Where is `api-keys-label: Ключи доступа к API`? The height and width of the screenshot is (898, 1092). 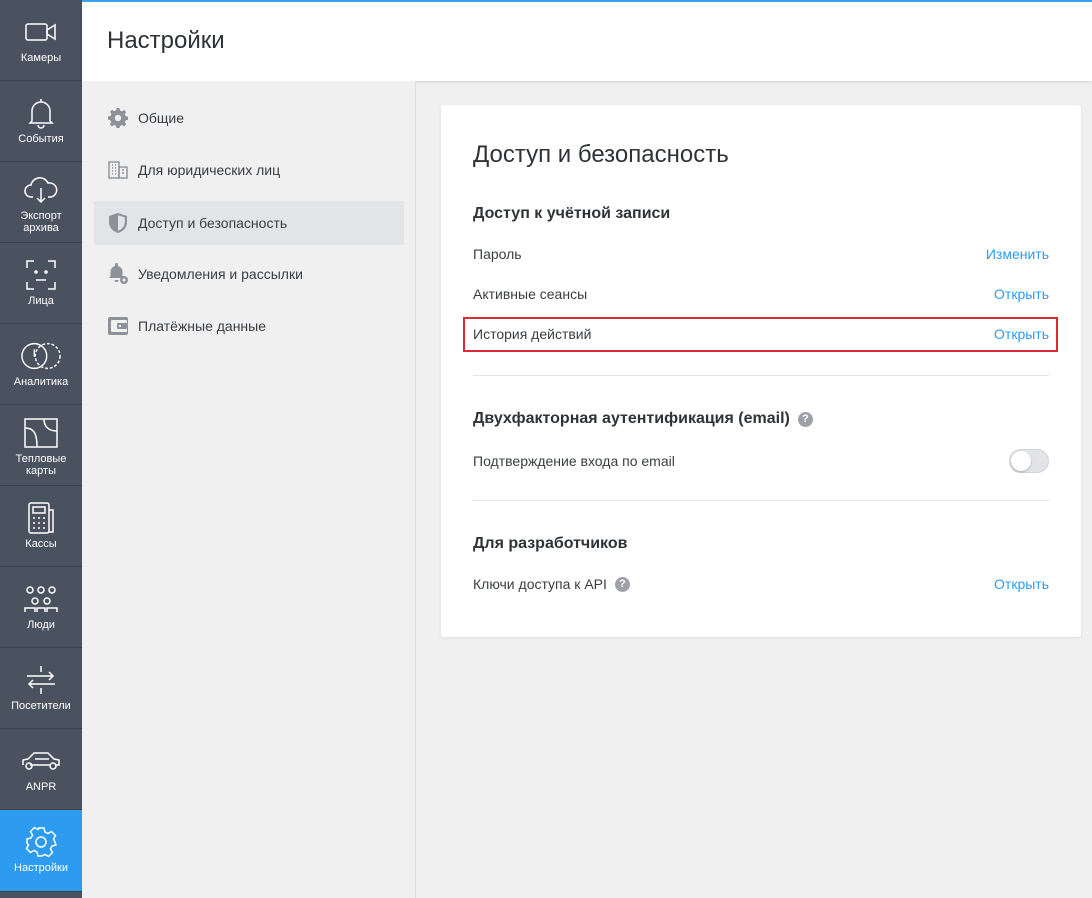 api-keys-label: Ключи доступа к API is located at coordinates (540, 584).